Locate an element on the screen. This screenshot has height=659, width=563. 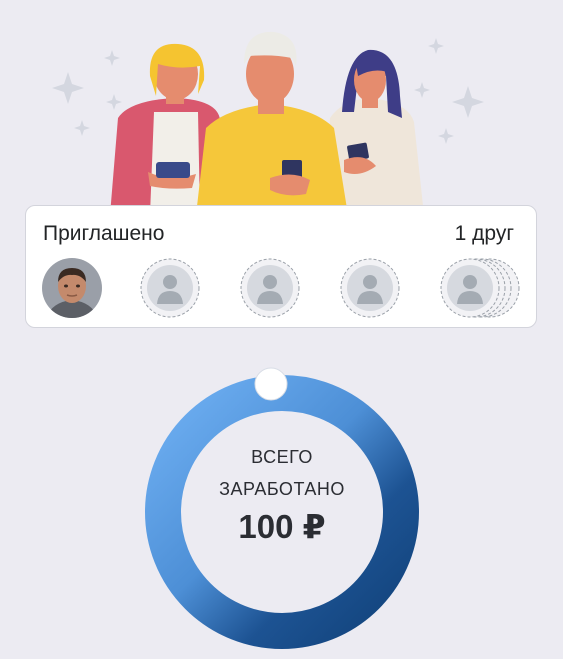
stacked-placeholder-icon is located at coordinates (480, 288).